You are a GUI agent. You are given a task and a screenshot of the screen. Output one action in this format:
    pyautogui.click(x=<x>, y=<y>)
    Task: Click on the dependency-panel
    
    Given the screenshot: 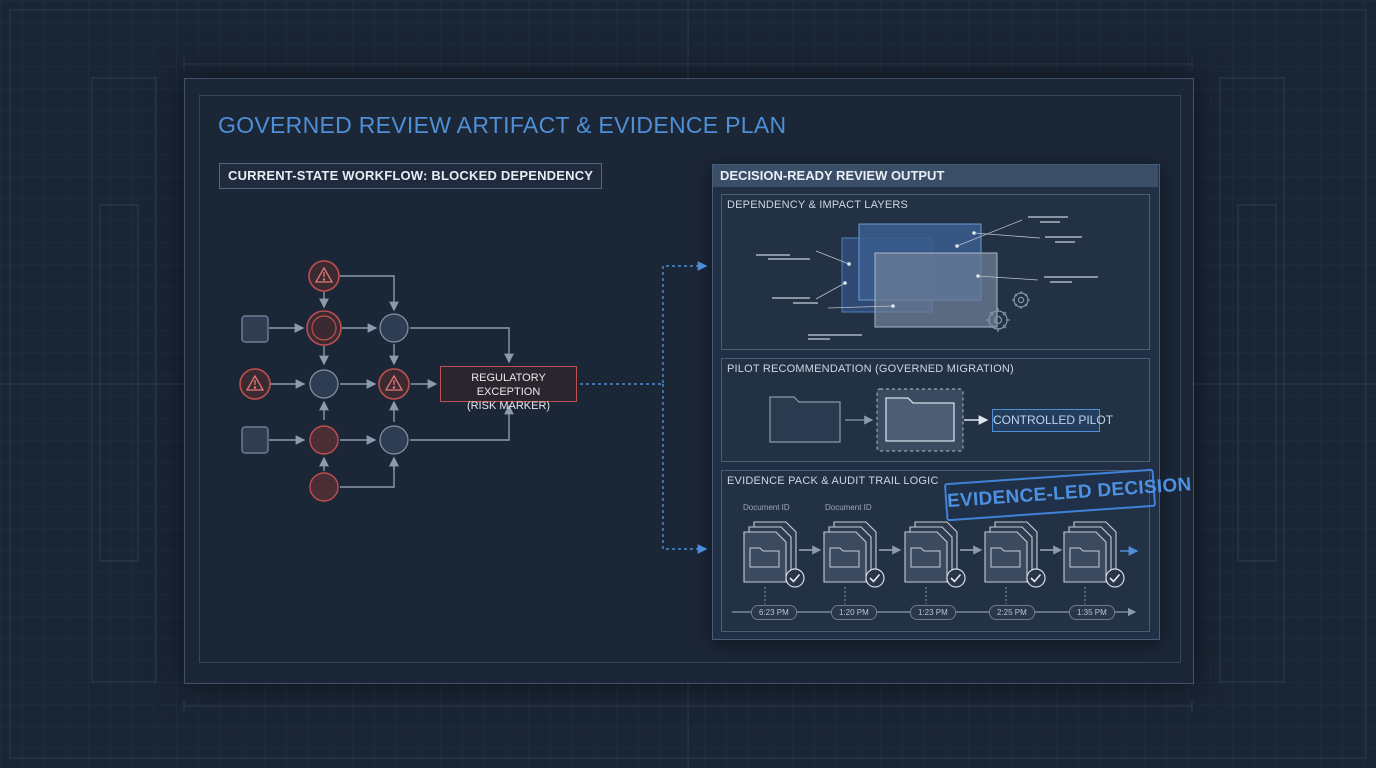 What is the action you would take?
    pyautogui.click(x=935, y=272)
    